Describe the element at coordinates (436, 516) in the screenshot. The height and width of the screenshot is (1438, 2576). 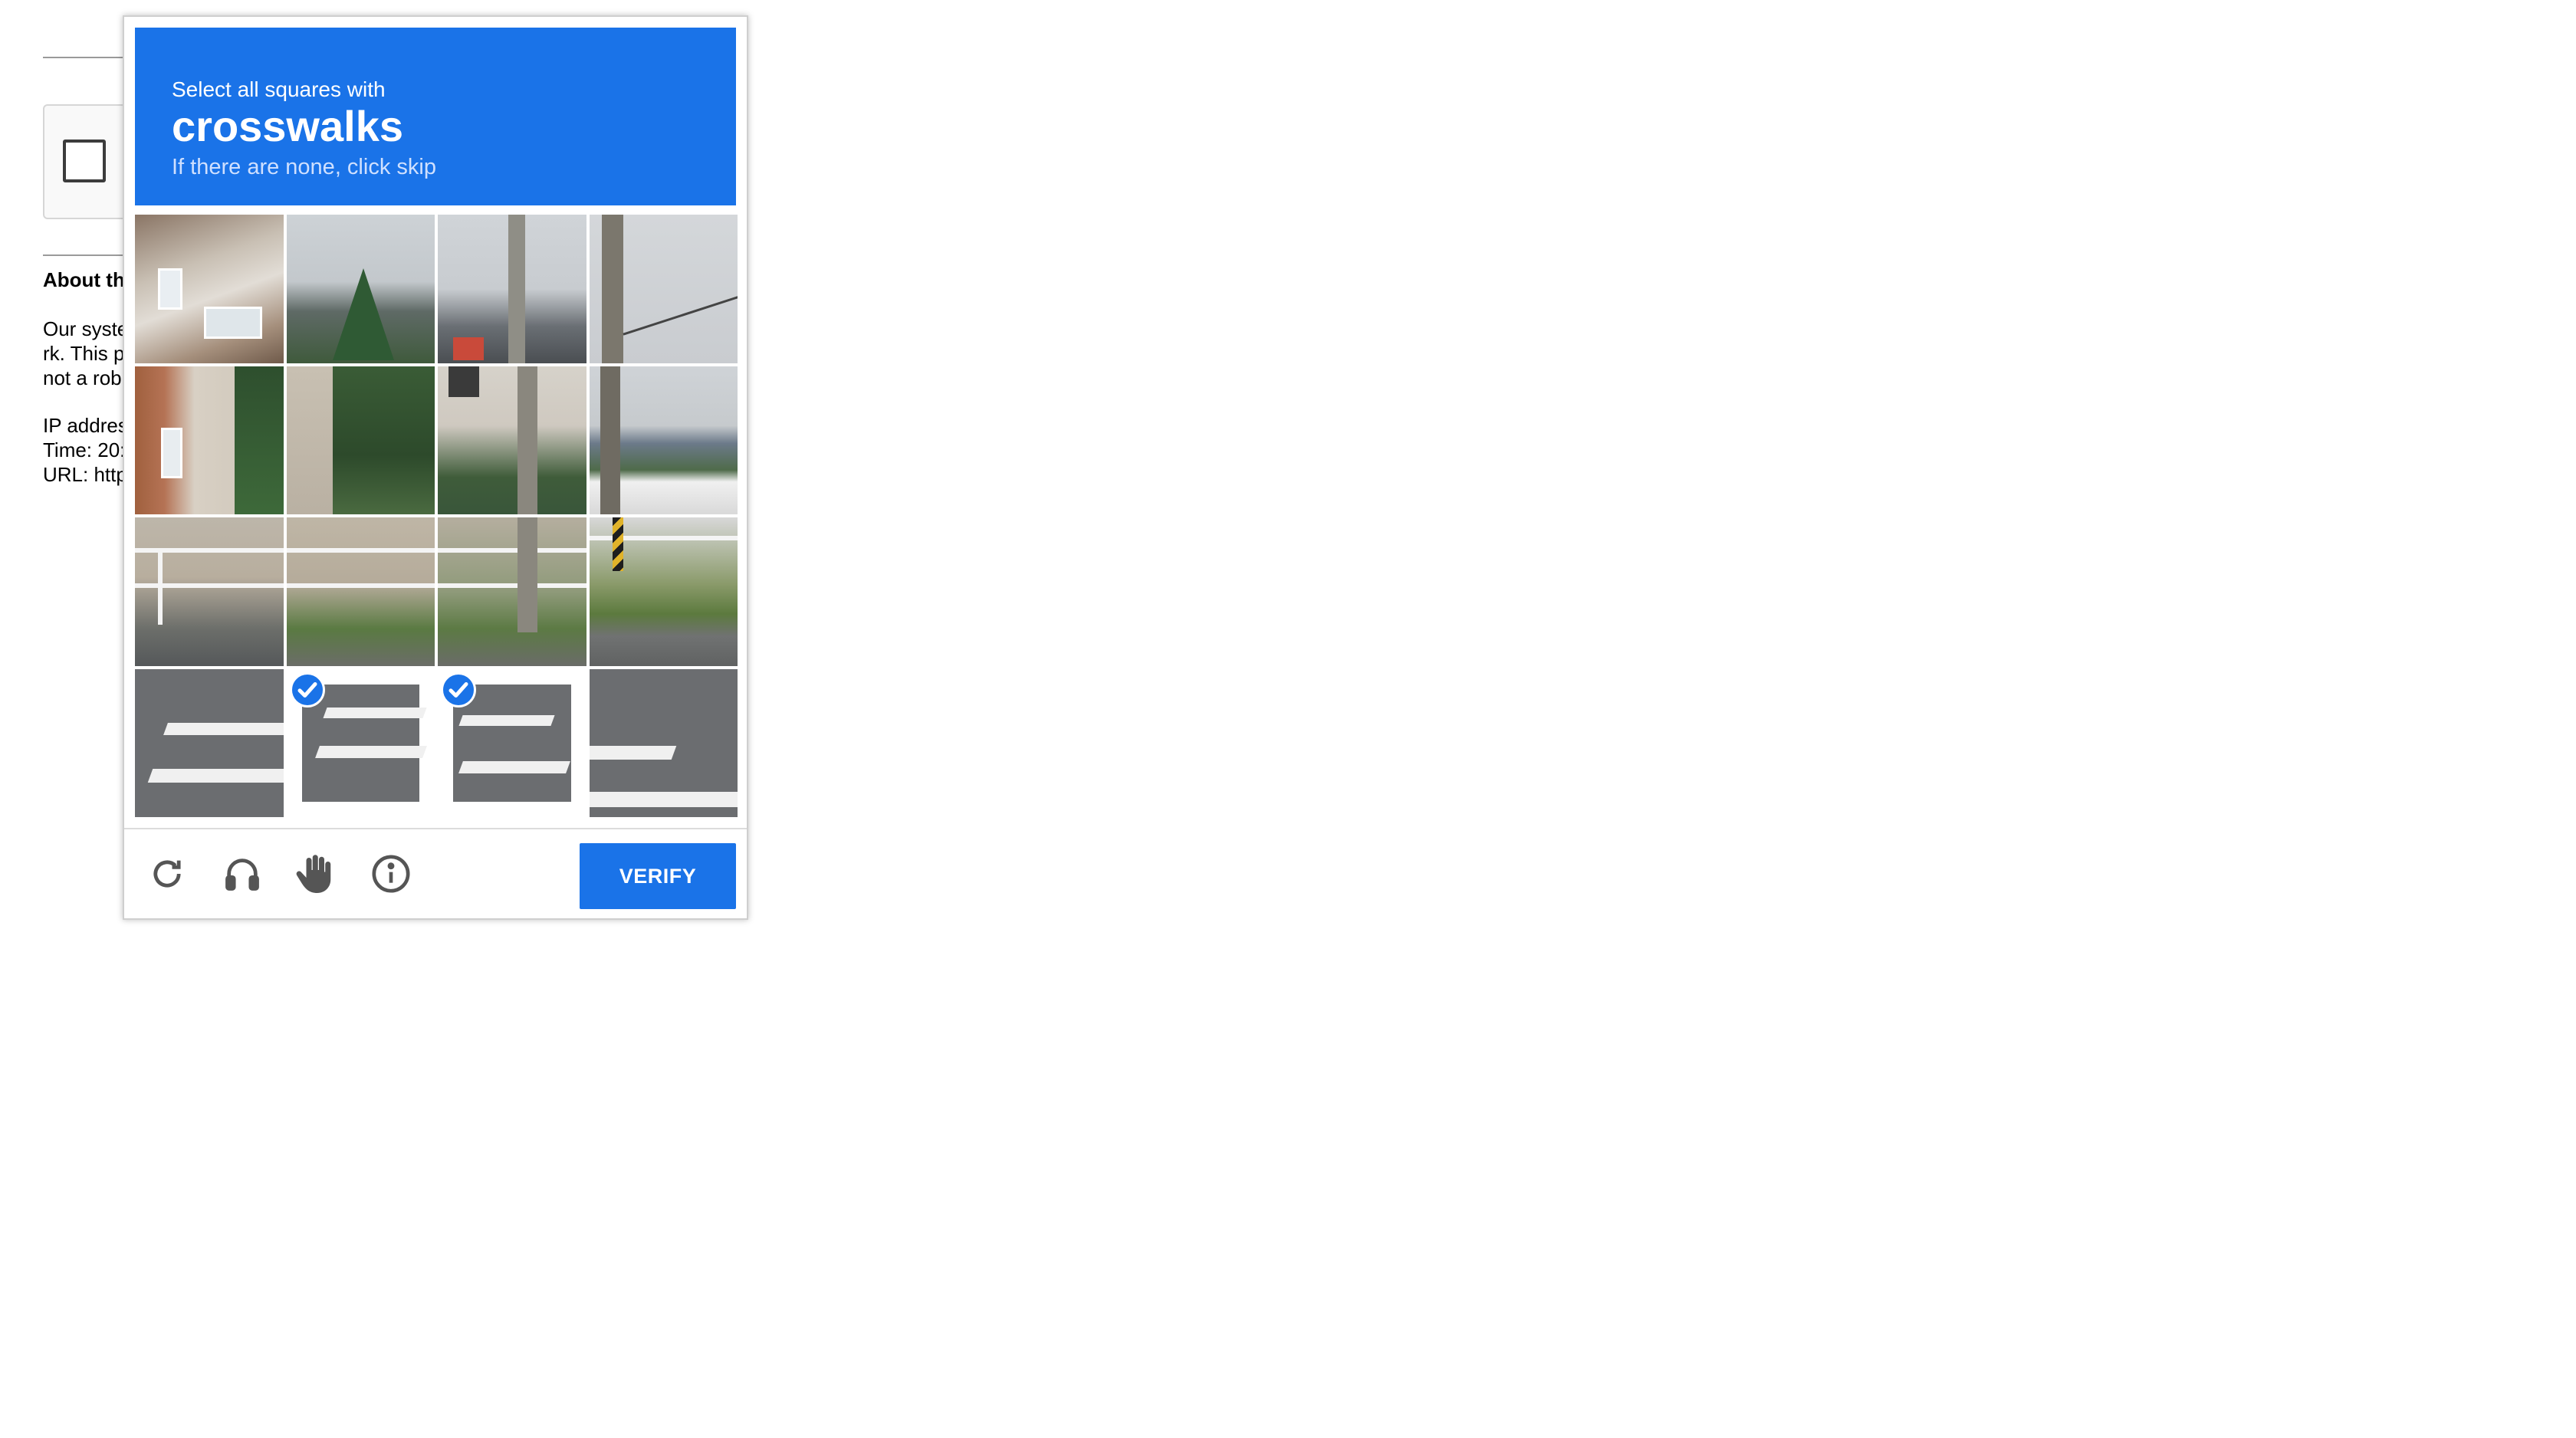
I see `image-grid` at that location.